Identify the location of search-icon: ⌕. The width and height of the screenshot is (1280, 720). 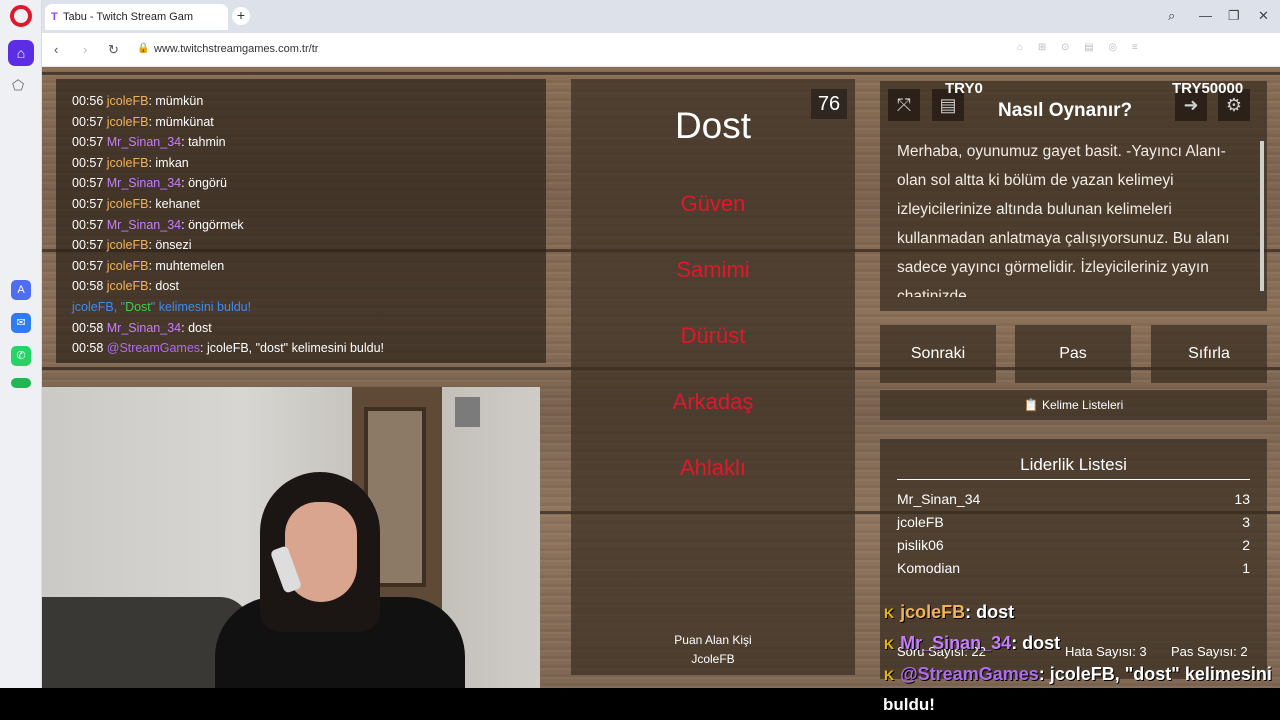
(1171, 16).